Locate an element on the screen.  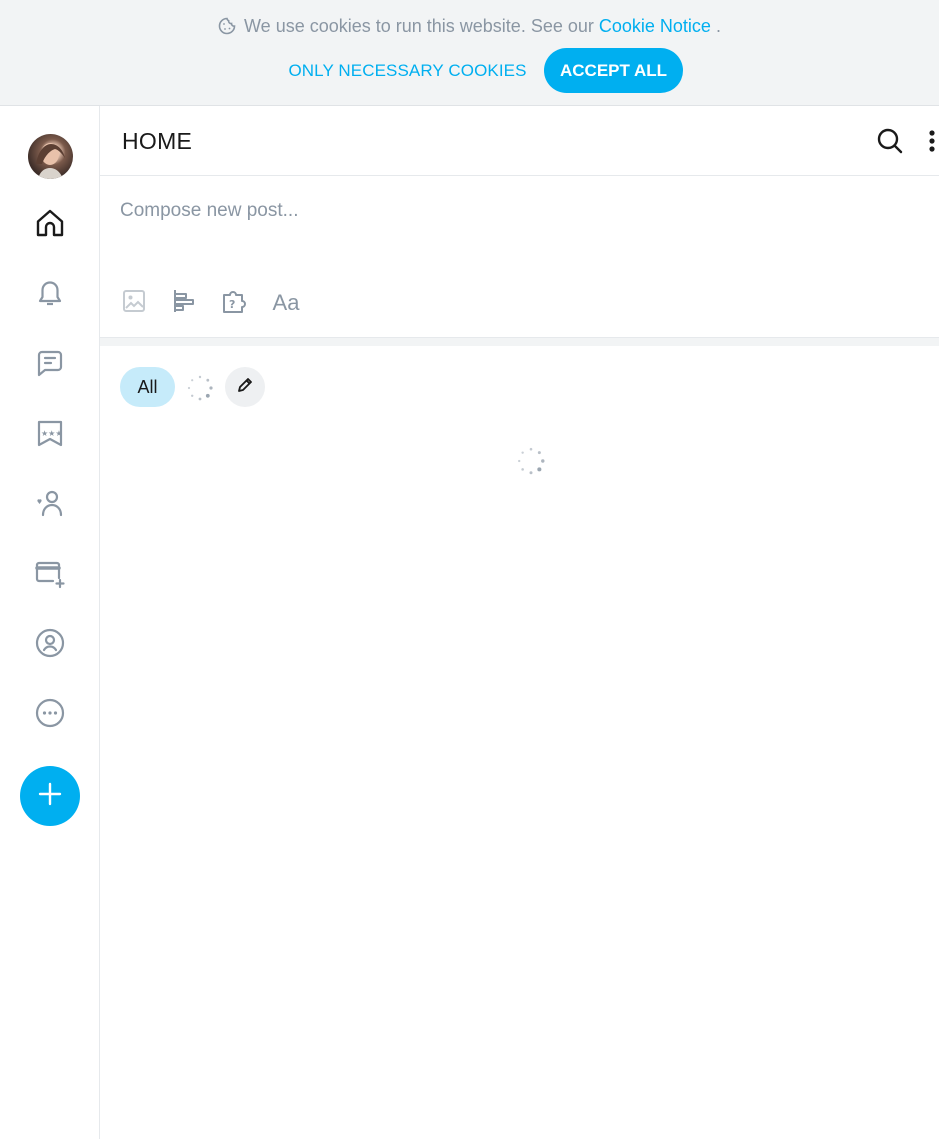
page-header: HOME is located at coordinates (519, 141).